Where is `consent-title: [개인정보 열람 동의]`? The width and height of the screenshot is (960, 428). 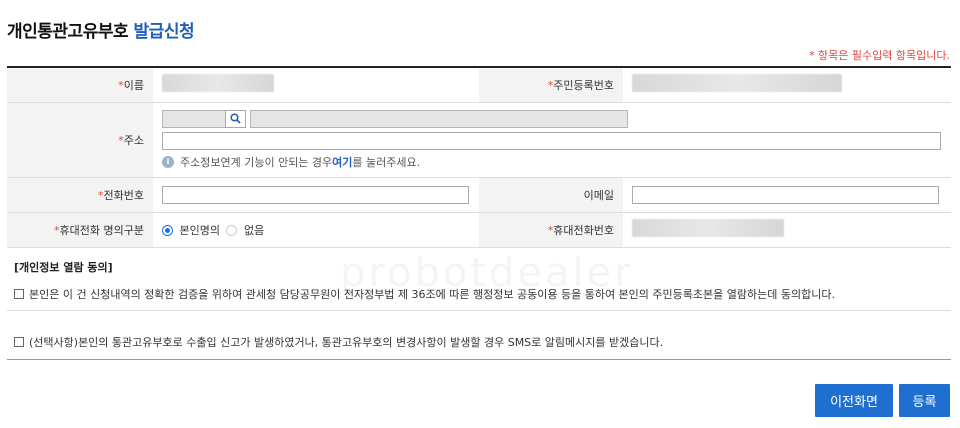
consent-title: [개인정보 열람 동의] is located at coordinates (63, 267).